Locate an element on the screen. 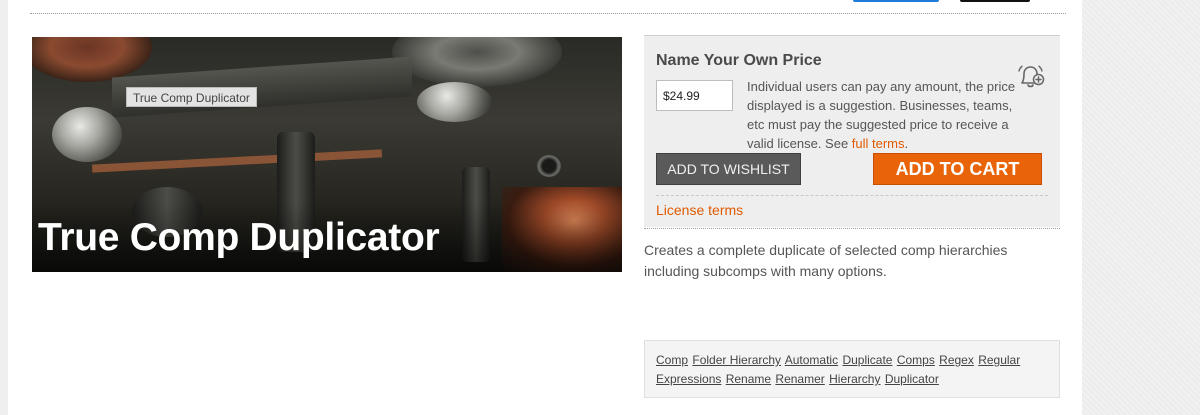  hero-tooltip: True Comp Duplicator is located at coordinates (191, 97).